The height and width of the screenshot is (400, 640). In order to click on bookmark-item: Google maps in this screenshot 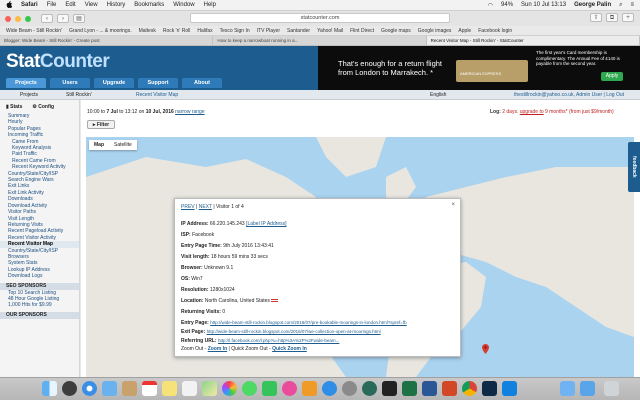, I will do `click(396, 31)`.